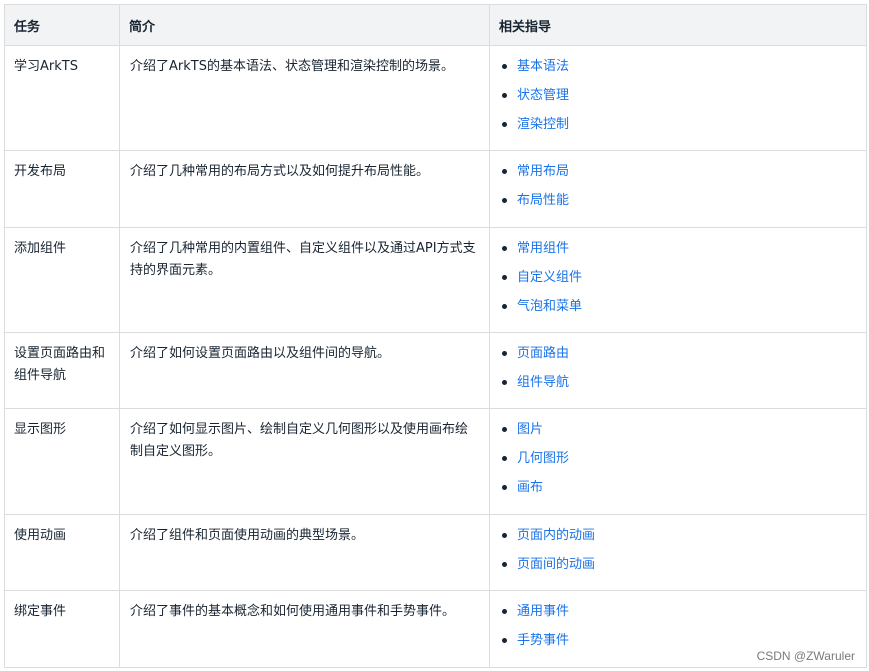 The image size is (869, 671). I want to click on guide-link: 常用布局, so click(543, 171).